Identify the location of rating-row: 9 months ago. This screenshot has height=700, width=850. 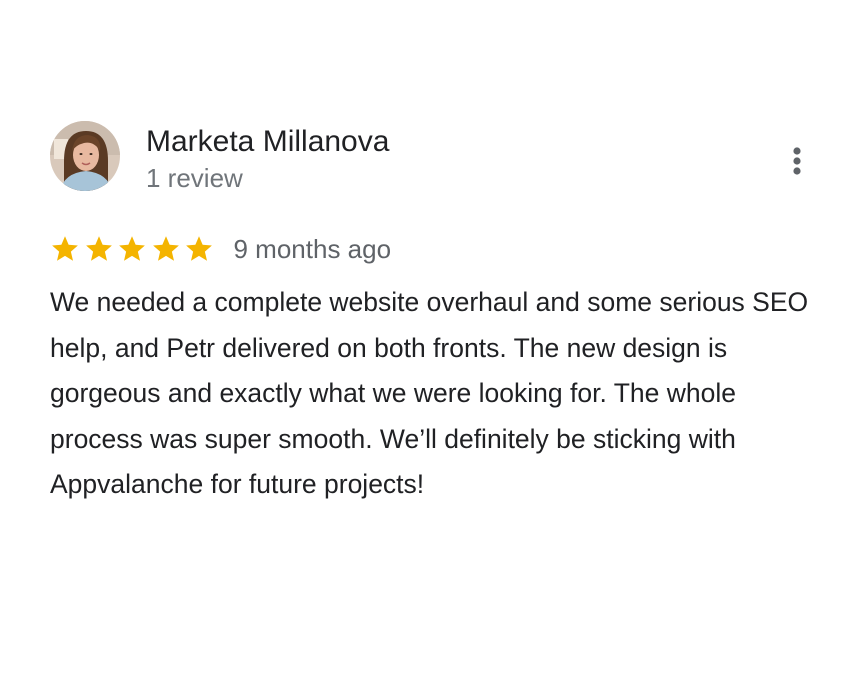
(220, 249).